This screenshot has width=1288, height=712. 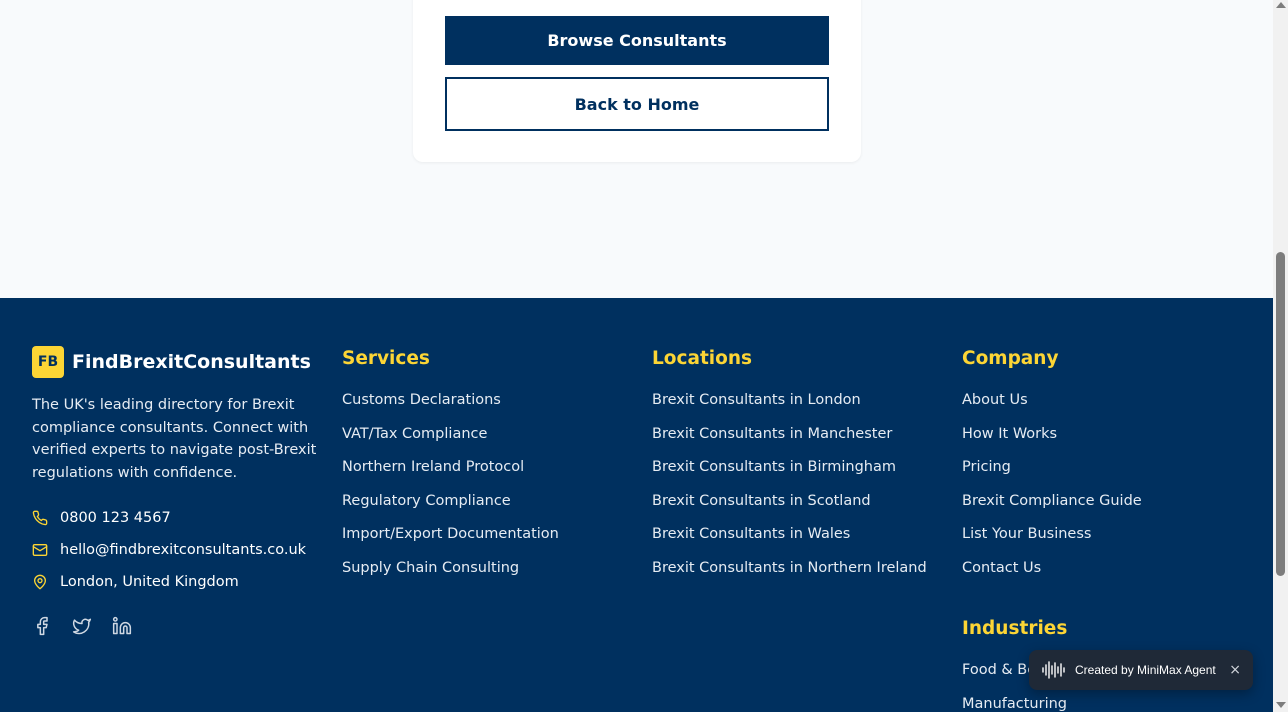 I want to click on scroll-up-arrow-icon, so click(x=1281, y=5).